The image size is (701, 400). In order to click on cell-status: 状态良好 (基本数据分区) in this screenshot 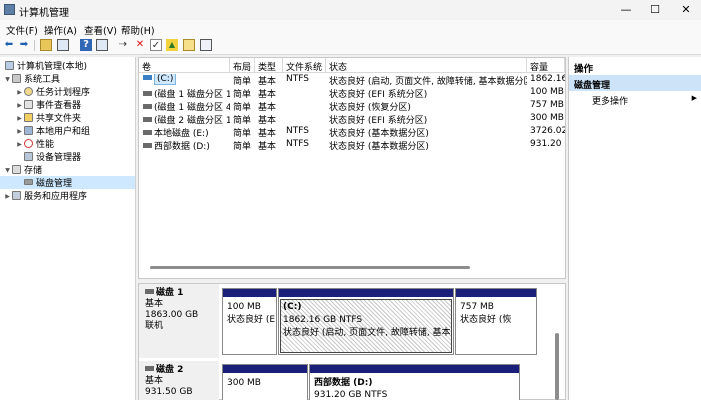, I will do `click(379, 146)`.